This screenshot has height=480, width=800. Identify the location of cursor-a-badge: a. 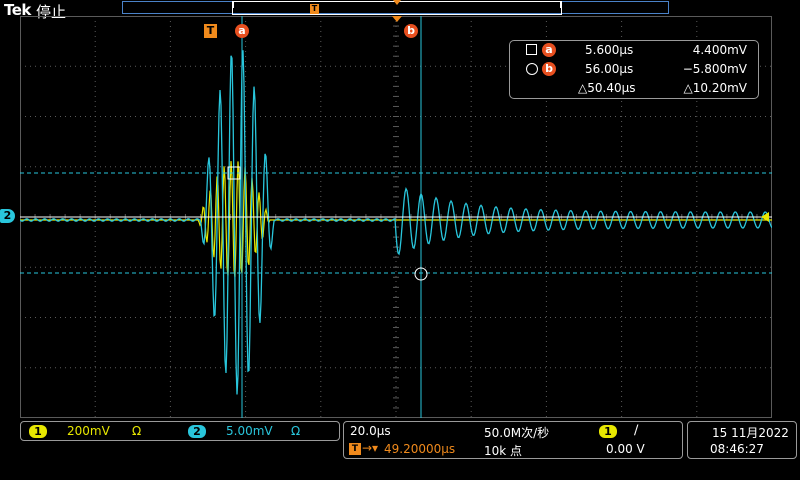
(549, 50).